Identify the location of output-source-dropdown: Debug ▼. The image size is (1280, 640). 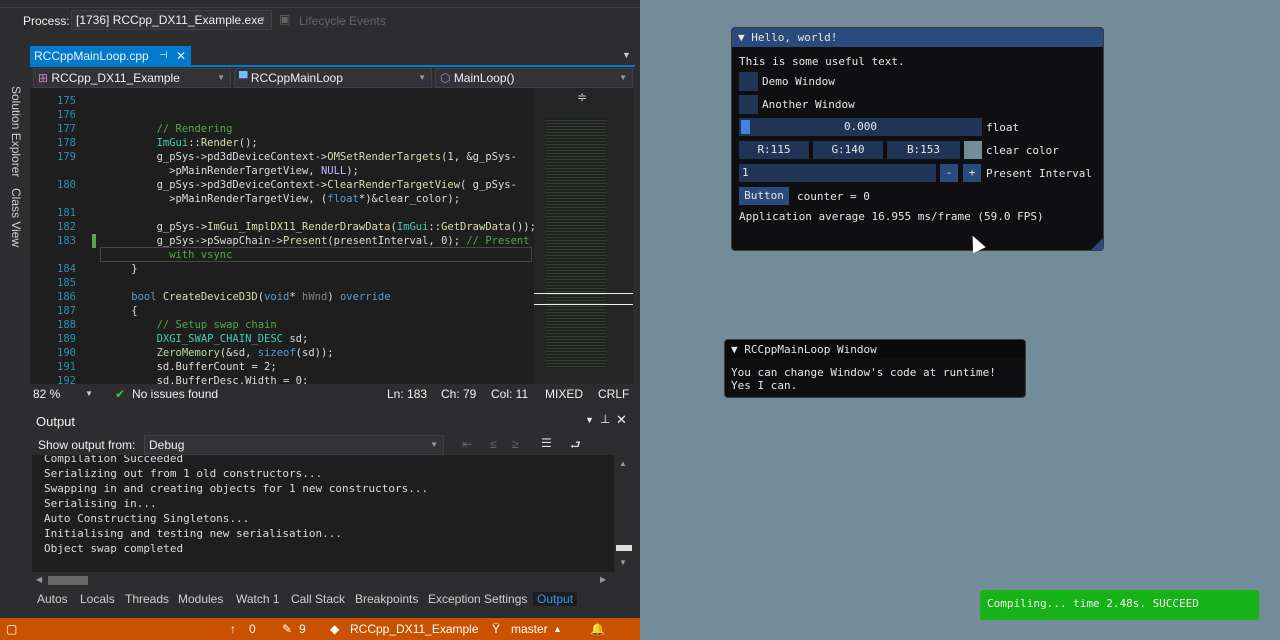
(294, 445).